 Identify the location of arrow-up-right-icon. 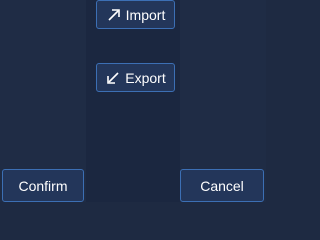
(114, 15).